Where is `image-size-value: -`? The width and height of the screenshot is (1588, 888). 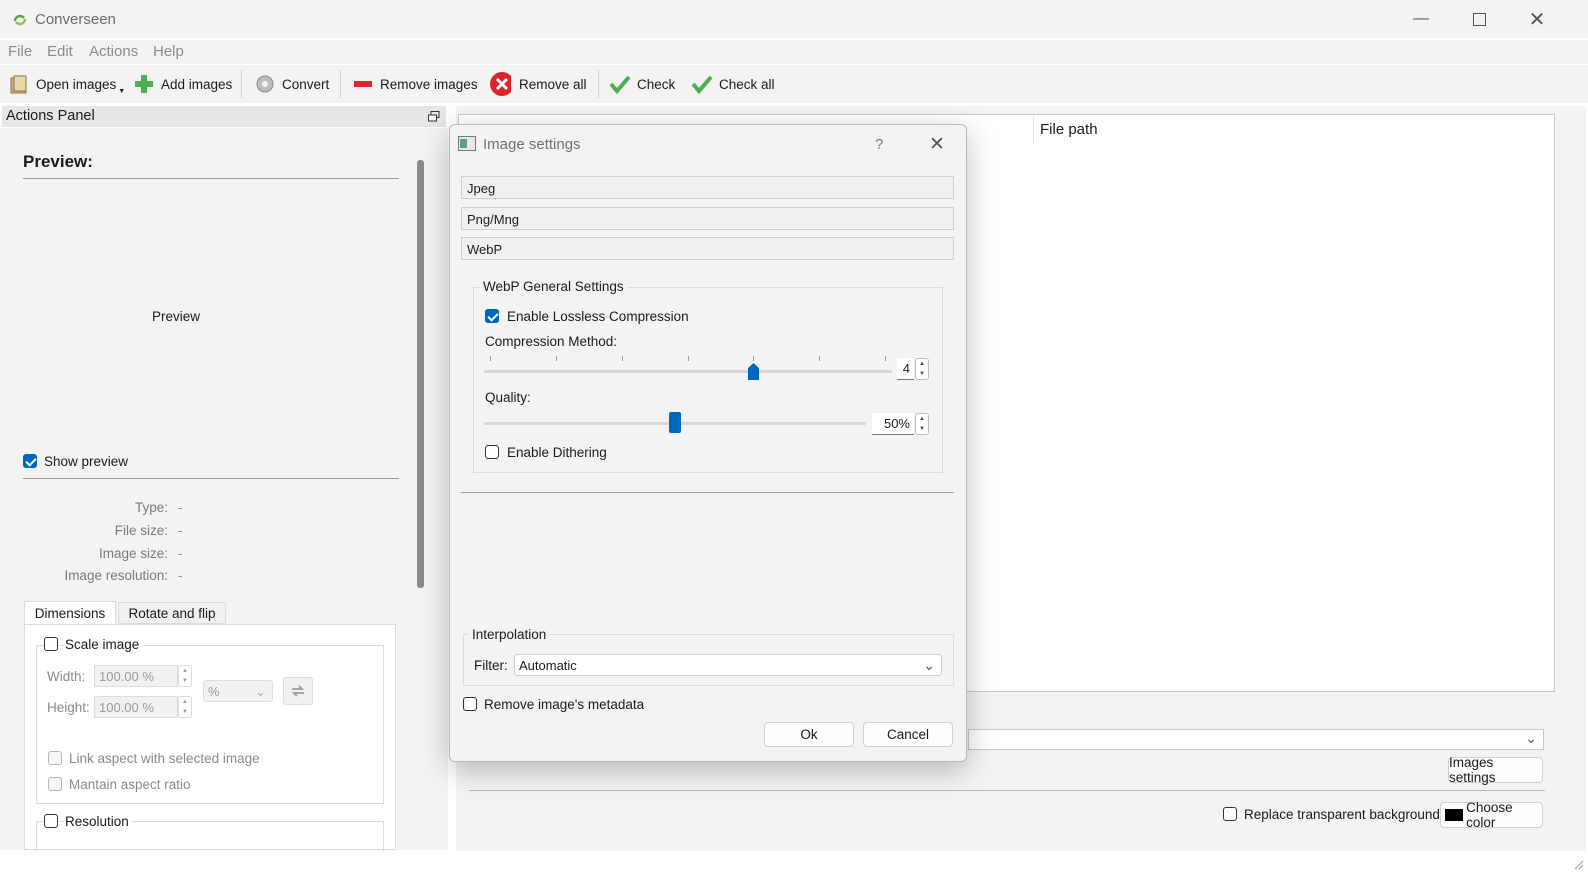 image-size-value: - is located at coordinates (180, 553).